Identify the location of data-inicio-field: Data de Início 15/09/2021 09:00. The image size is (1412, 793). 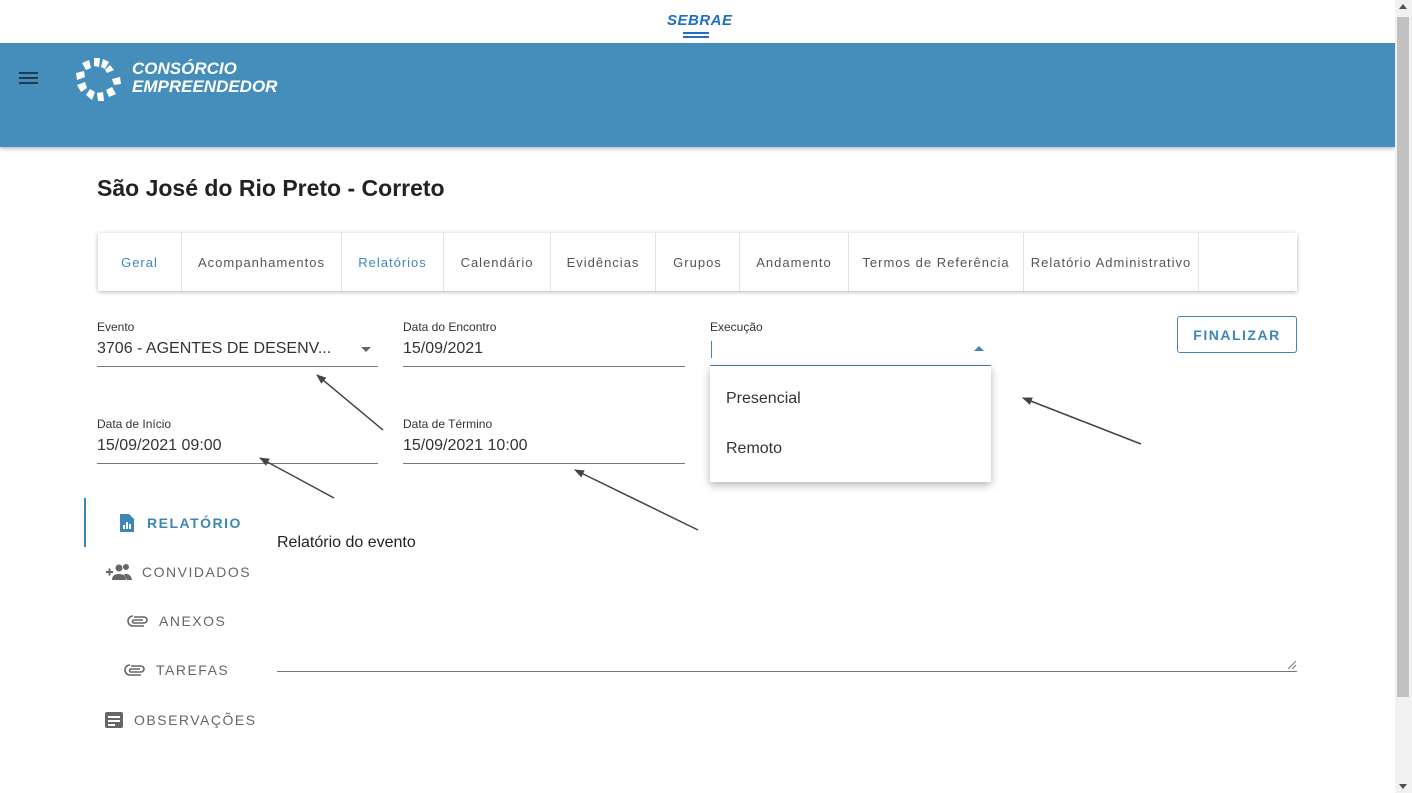
(237, 440).